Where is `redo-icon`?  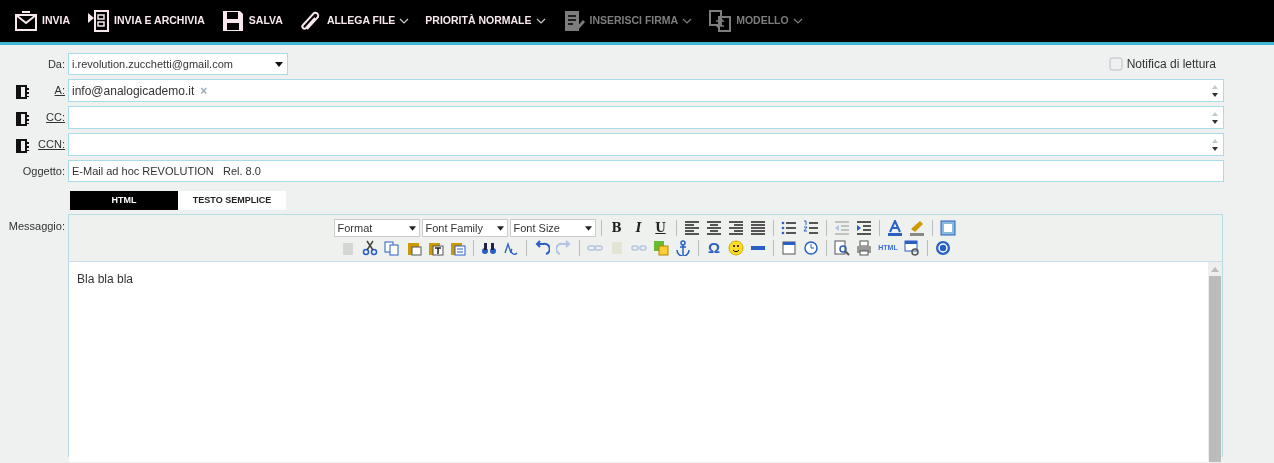 redo-icon is located at coordinates (564, 248).